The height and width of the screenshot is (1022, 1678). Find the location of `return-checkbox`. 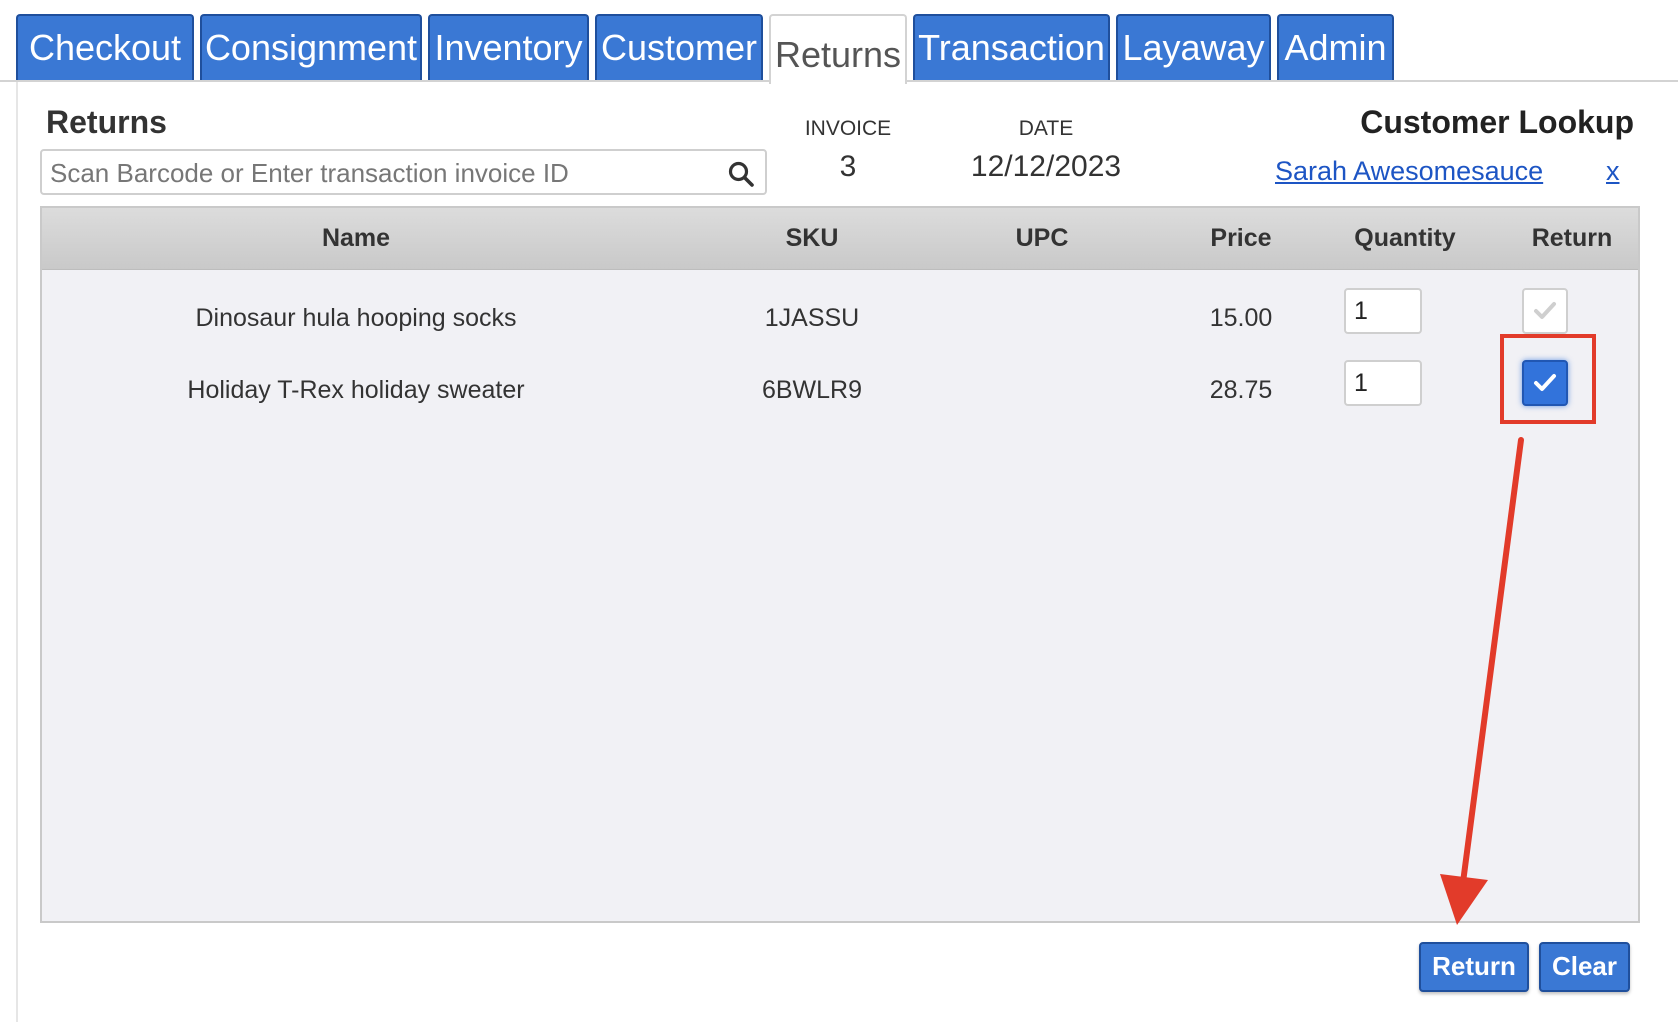

return-checkbox is located at coordinates (1545, 311).